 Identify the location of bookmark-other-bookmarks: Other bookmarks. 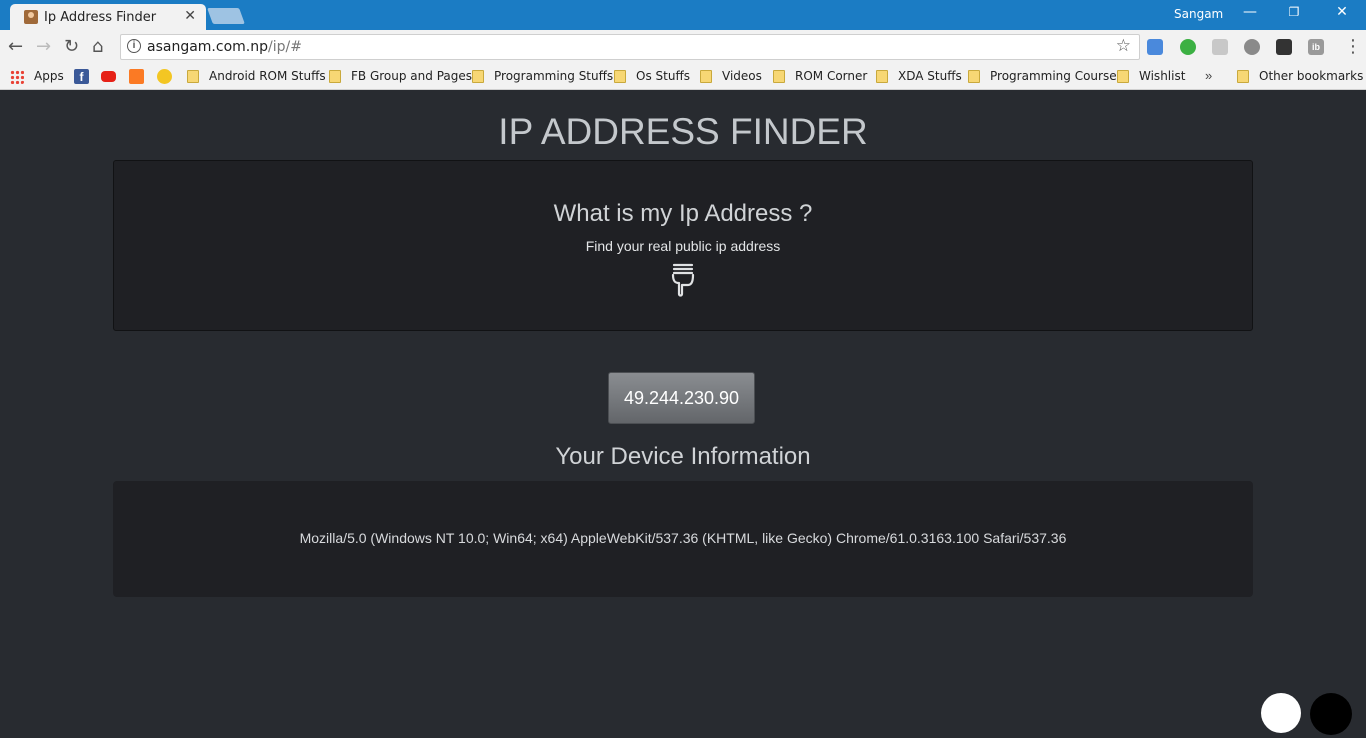
(1311, 76).